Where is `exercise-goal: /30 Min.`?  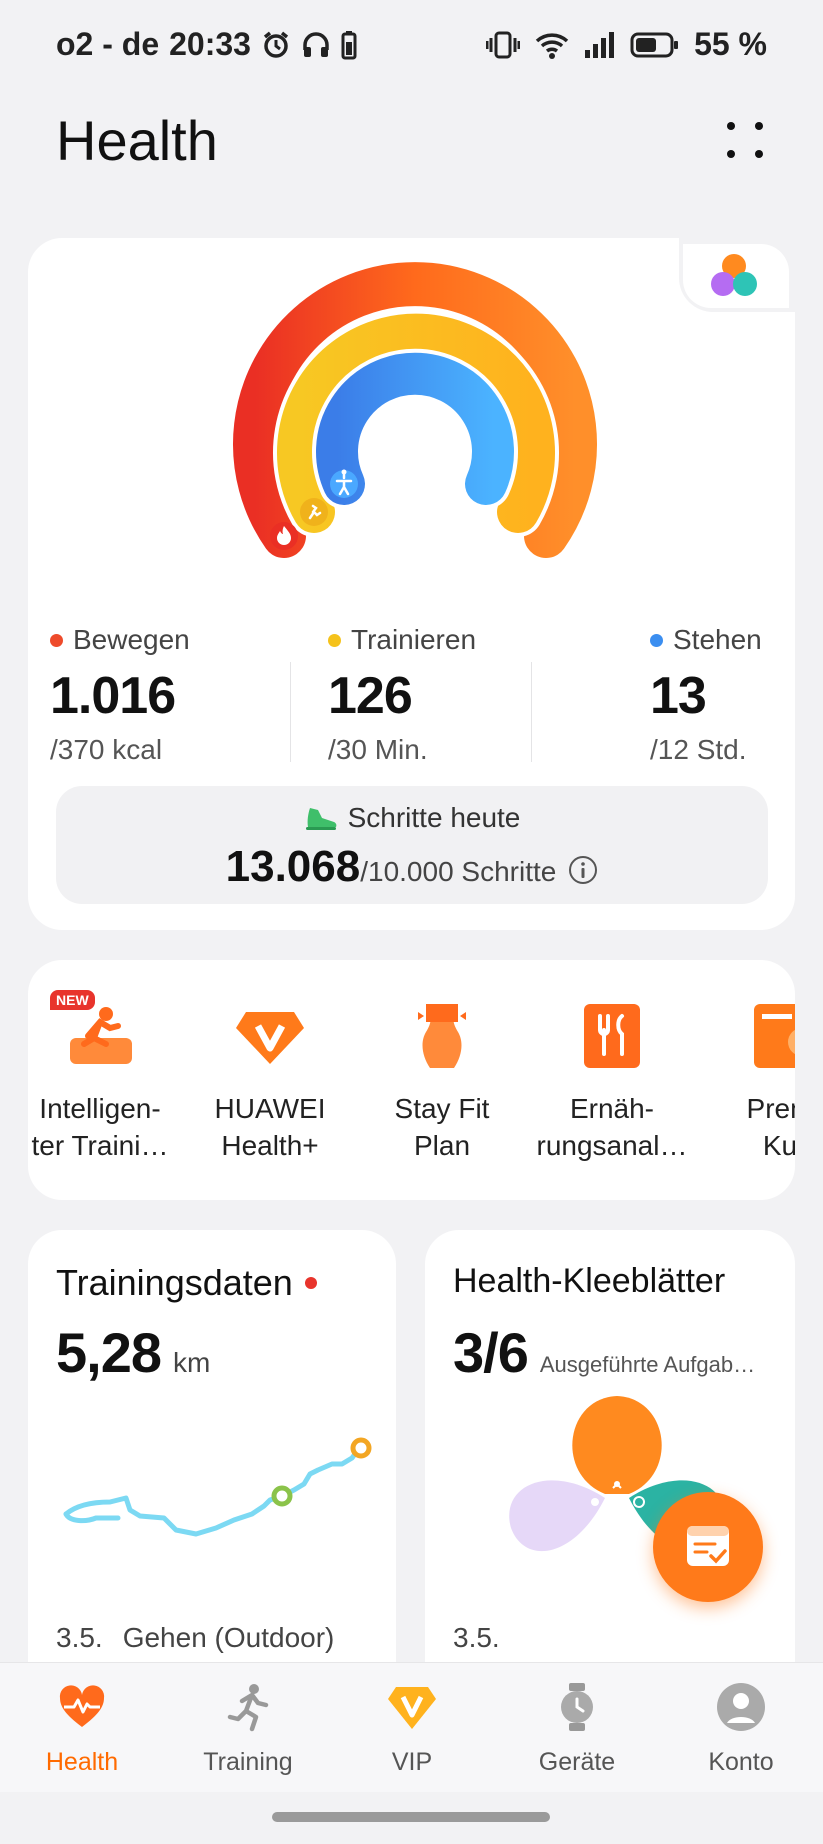 exercise-goal: /30 Min. is located at coordinates (378, 749).